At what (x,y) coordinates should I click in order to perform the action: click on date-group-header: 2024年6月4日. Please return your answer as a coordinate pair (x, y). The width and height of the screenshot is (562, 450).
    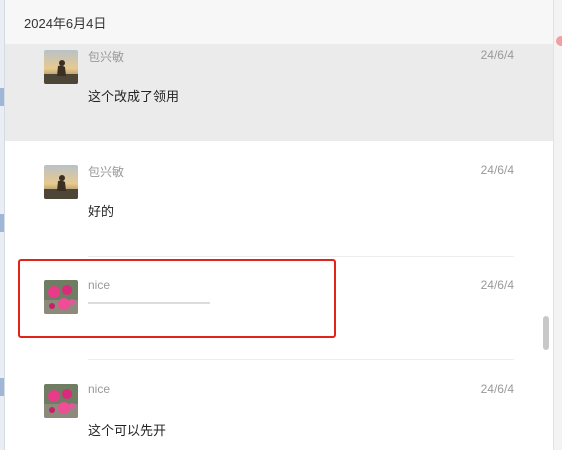
    Looking at the image, I should click on (279, 22).